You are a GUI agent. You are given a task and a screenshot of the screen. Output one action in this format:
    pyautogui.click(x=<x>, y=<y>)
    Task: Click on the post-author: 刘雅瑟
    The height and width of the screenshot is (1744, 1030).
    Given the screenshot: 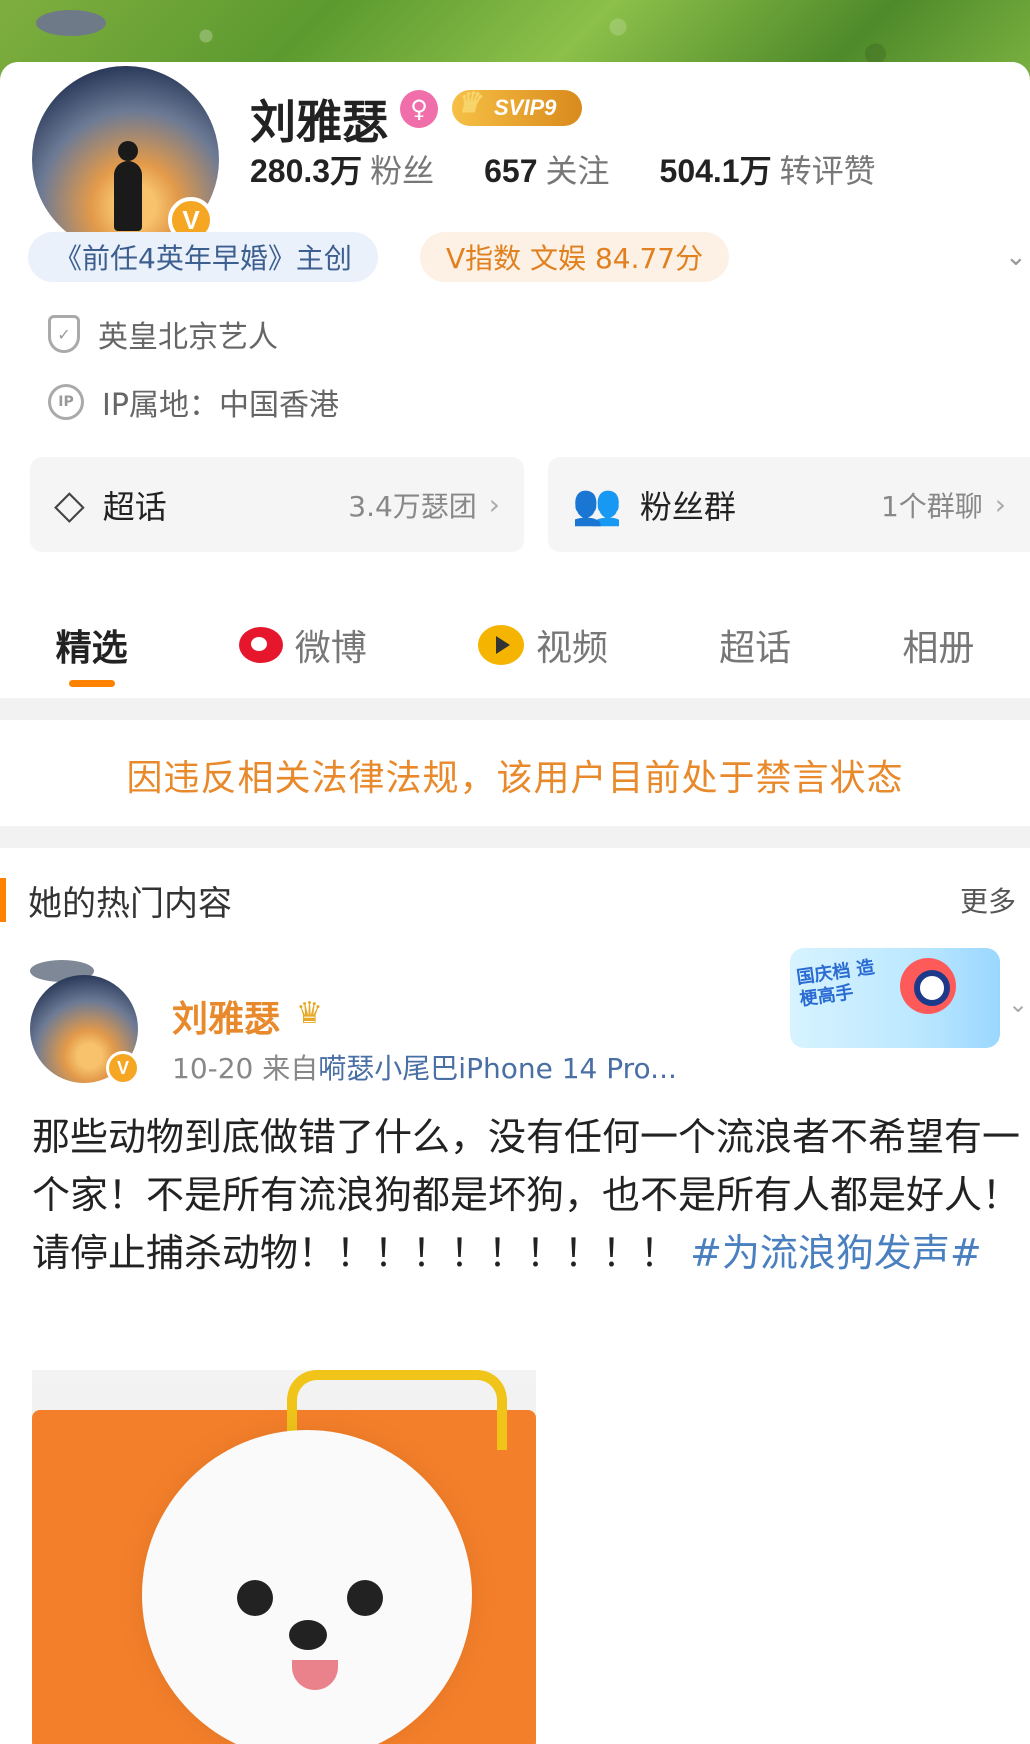 What is the action you would take?
    pyautogui.click(x=226, y=1016)
    